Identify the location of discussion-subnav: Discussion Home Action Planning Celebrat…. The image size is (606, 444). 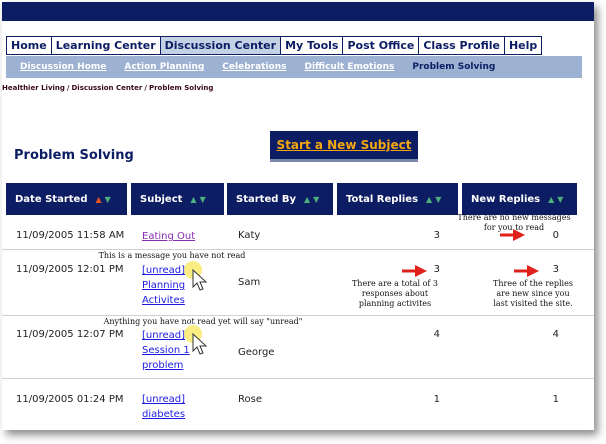
(294, 67).